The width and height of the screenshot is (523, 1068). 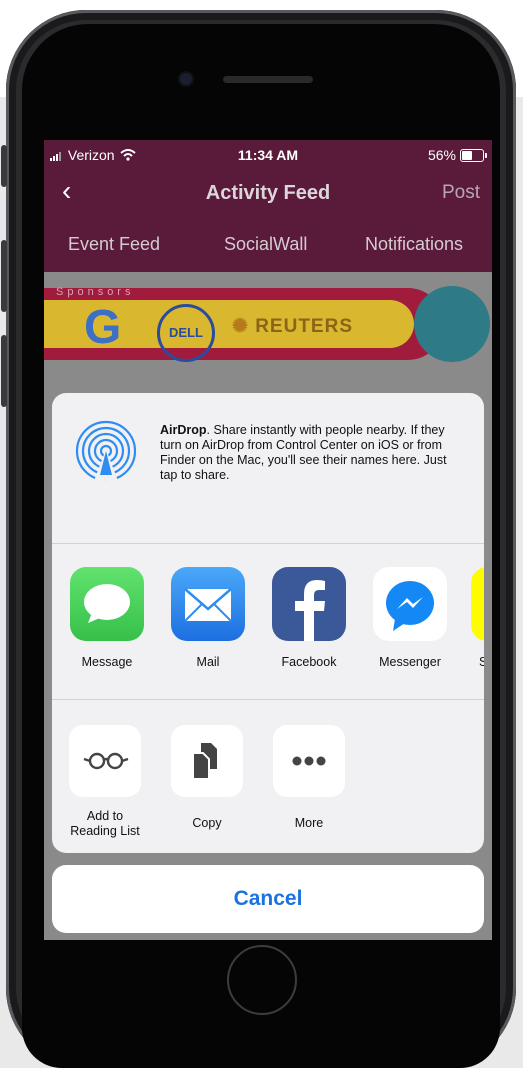 What do you see at coordinates (410, 604) in the screenshot?
I see `messenger-icon` at bounding box center [410, 604].